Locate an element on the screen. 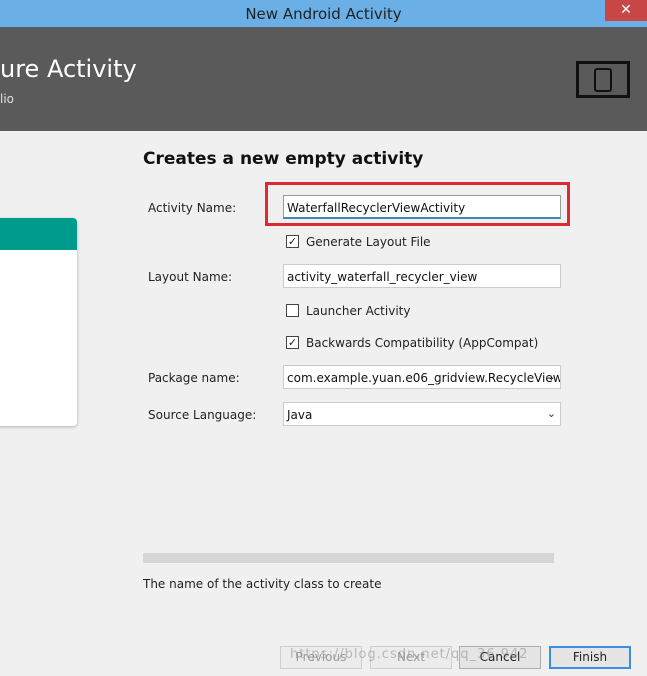 This screenshot has height=676, width=647. activity-name-label: Activity Name: is located at coordinates (192, 208).